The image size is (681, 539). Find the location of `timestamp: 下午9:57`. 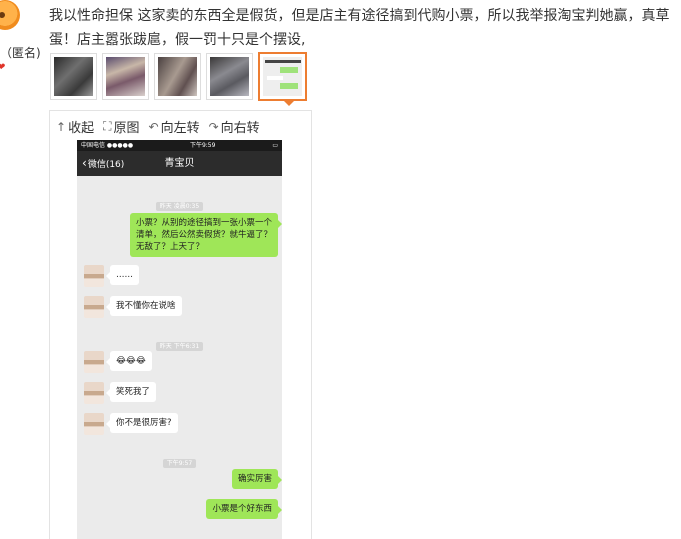

timestamp: 下午9:57 is located at coordinates (179, 459).